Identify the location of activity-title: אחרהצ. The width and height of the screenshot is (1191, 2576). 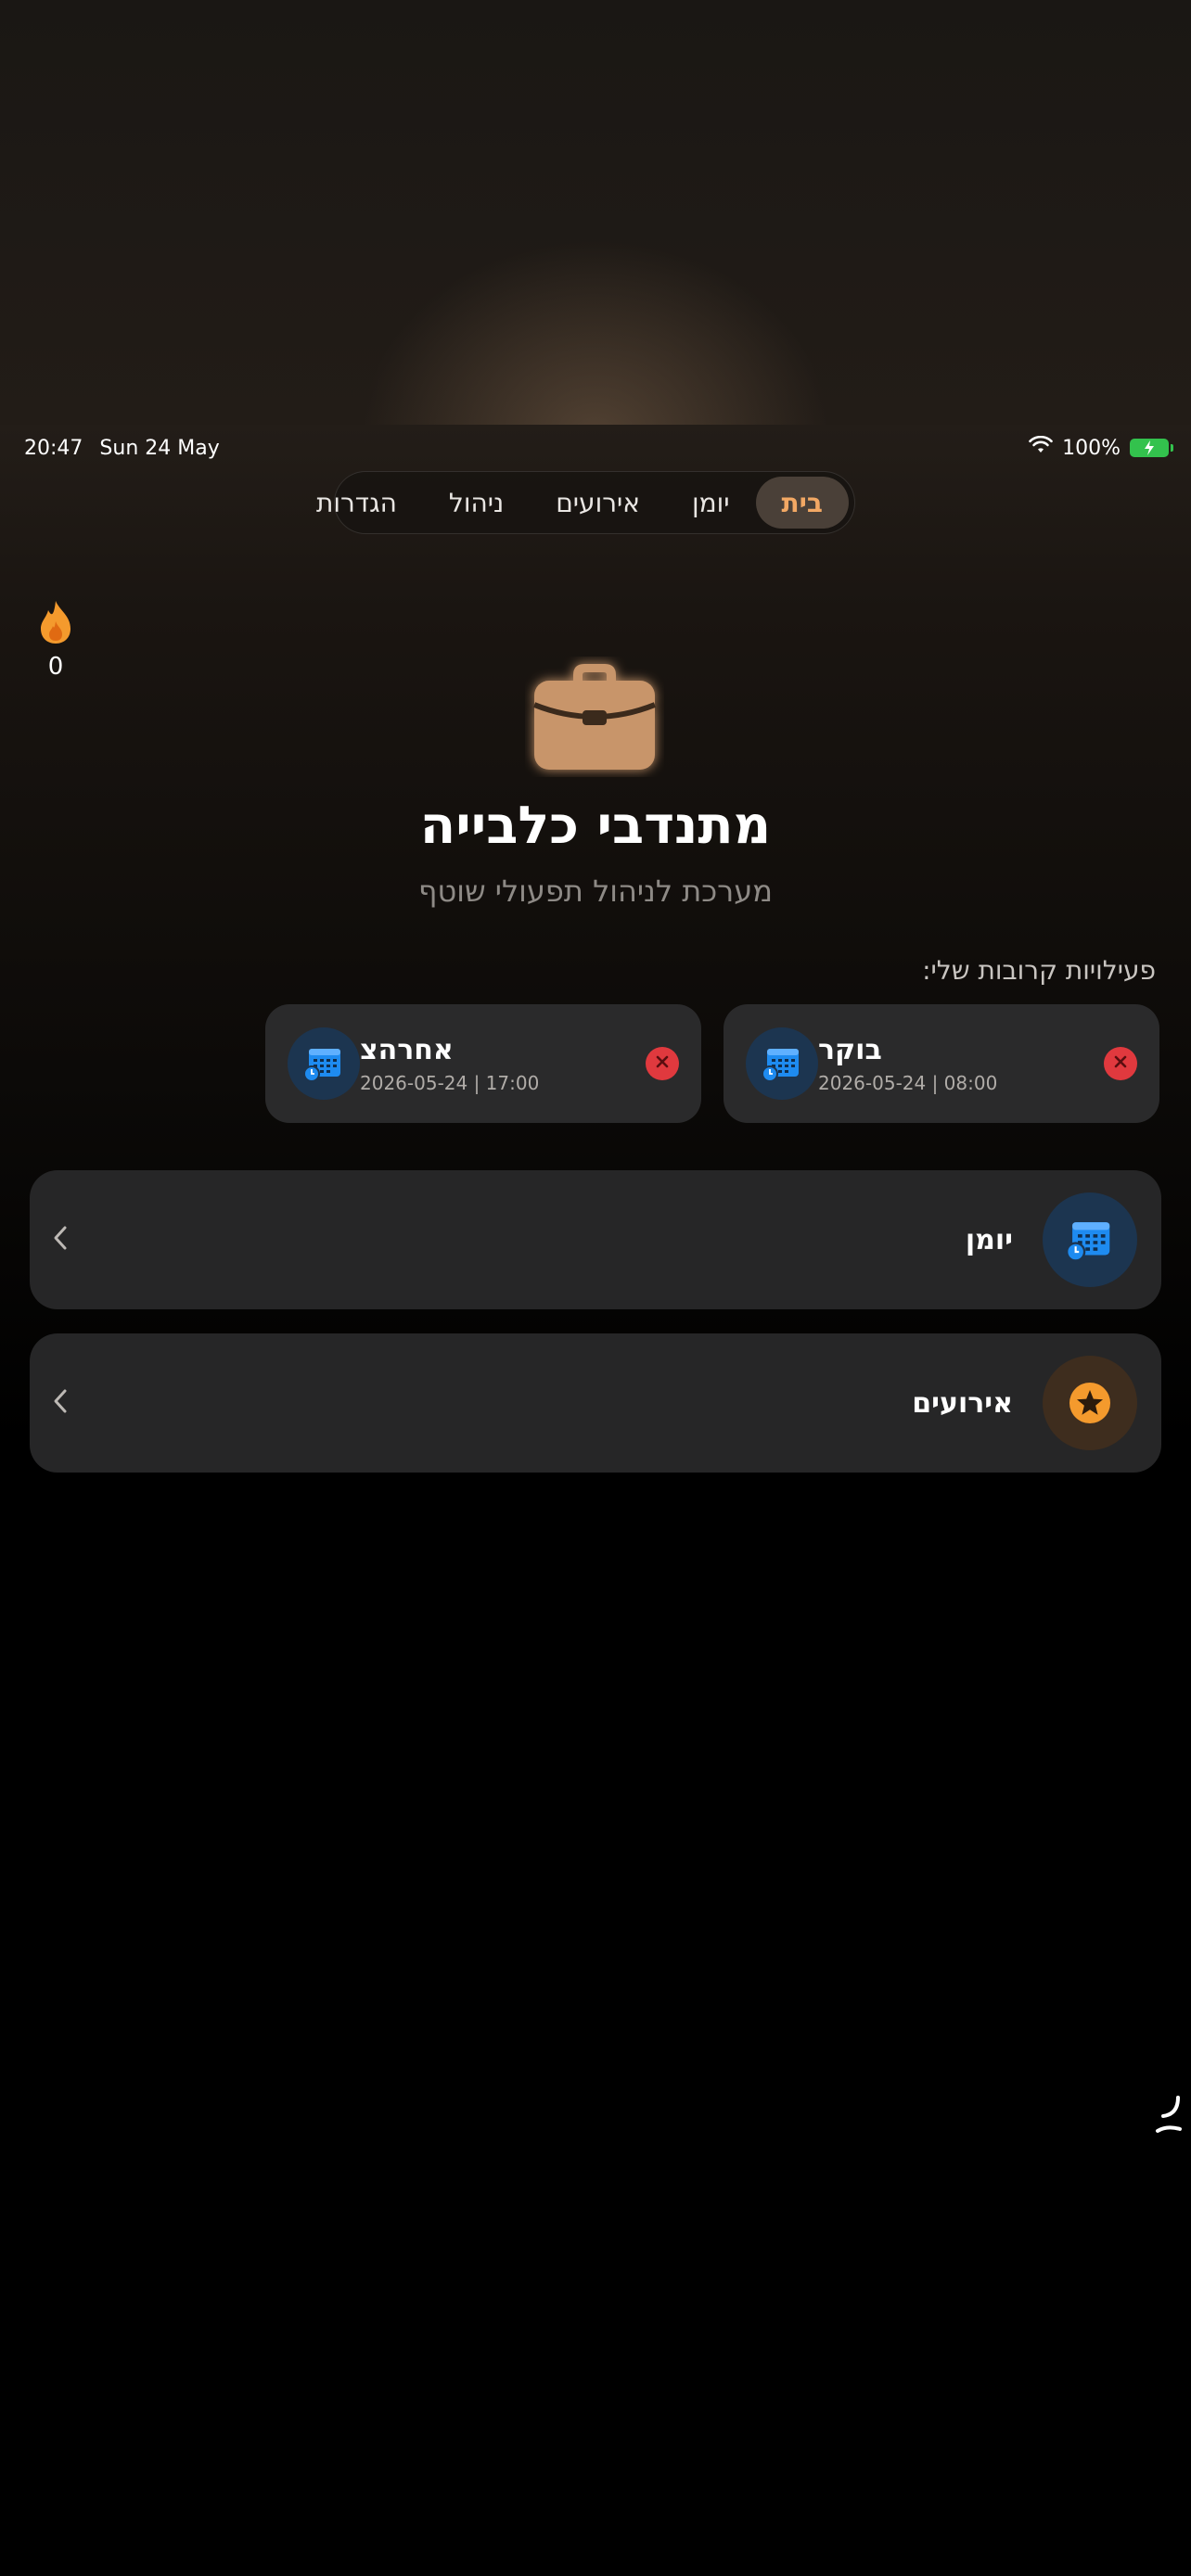
(407, 1049).